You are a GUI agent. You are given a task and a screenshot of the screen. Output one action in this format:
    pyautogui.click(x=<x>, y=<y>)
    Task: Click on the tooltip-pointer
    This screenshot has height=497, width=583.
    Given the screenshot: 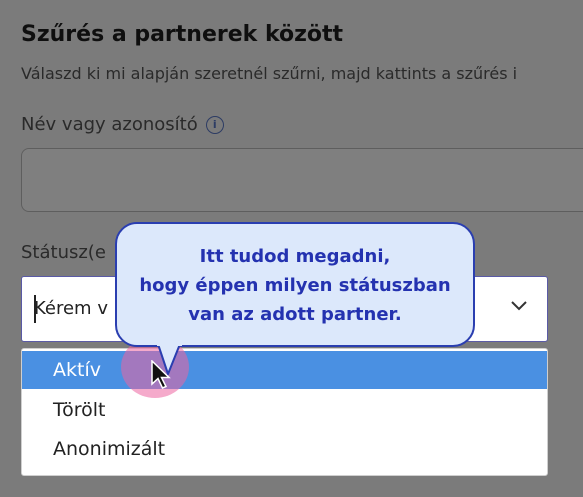 What is the action you would take?
    pyautogui.click(x=169, y=359)
    